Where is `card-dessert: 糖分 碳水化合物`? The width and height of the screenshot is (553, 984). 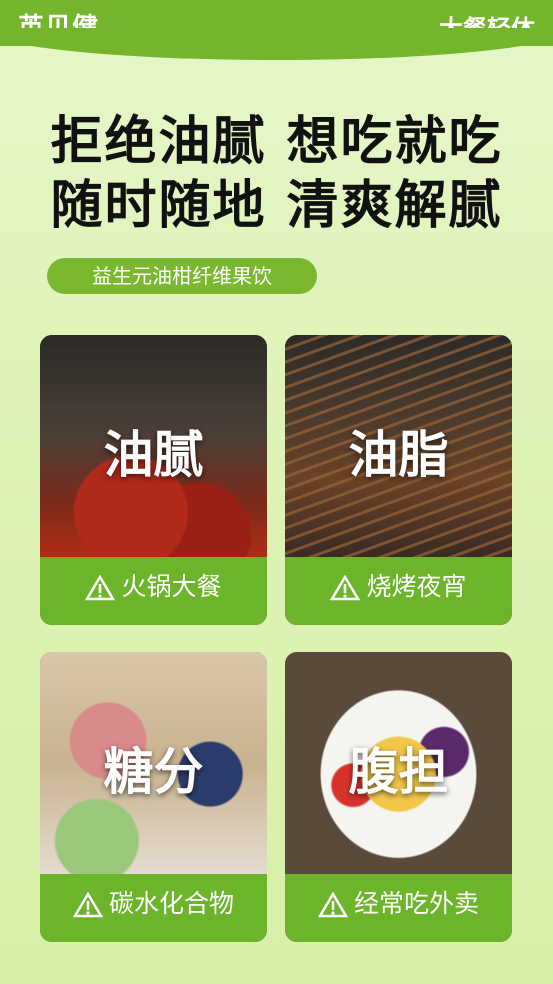
card-dessert: 糖分 碳水化合物 is located at coordinates (153, 797).